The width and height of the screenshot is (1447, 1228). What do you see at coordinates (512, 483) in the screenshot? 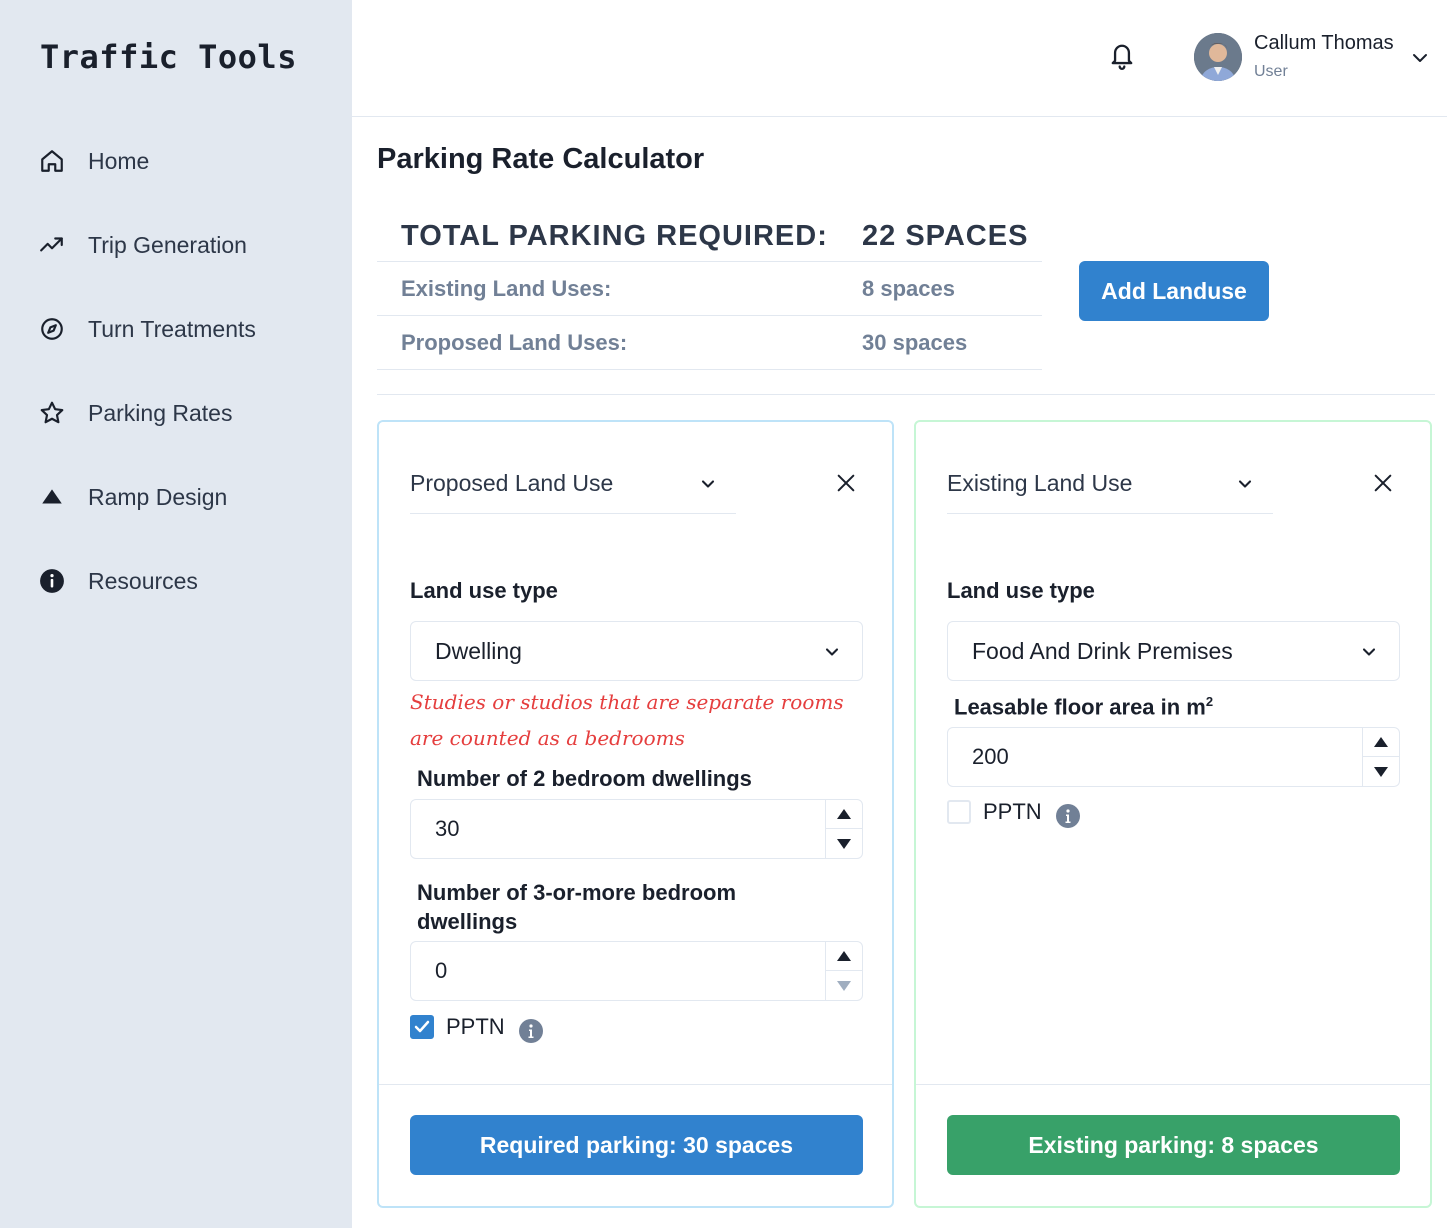
I see `land-use-category-value: Proposed Land Use` at bounding box center [512, 483].